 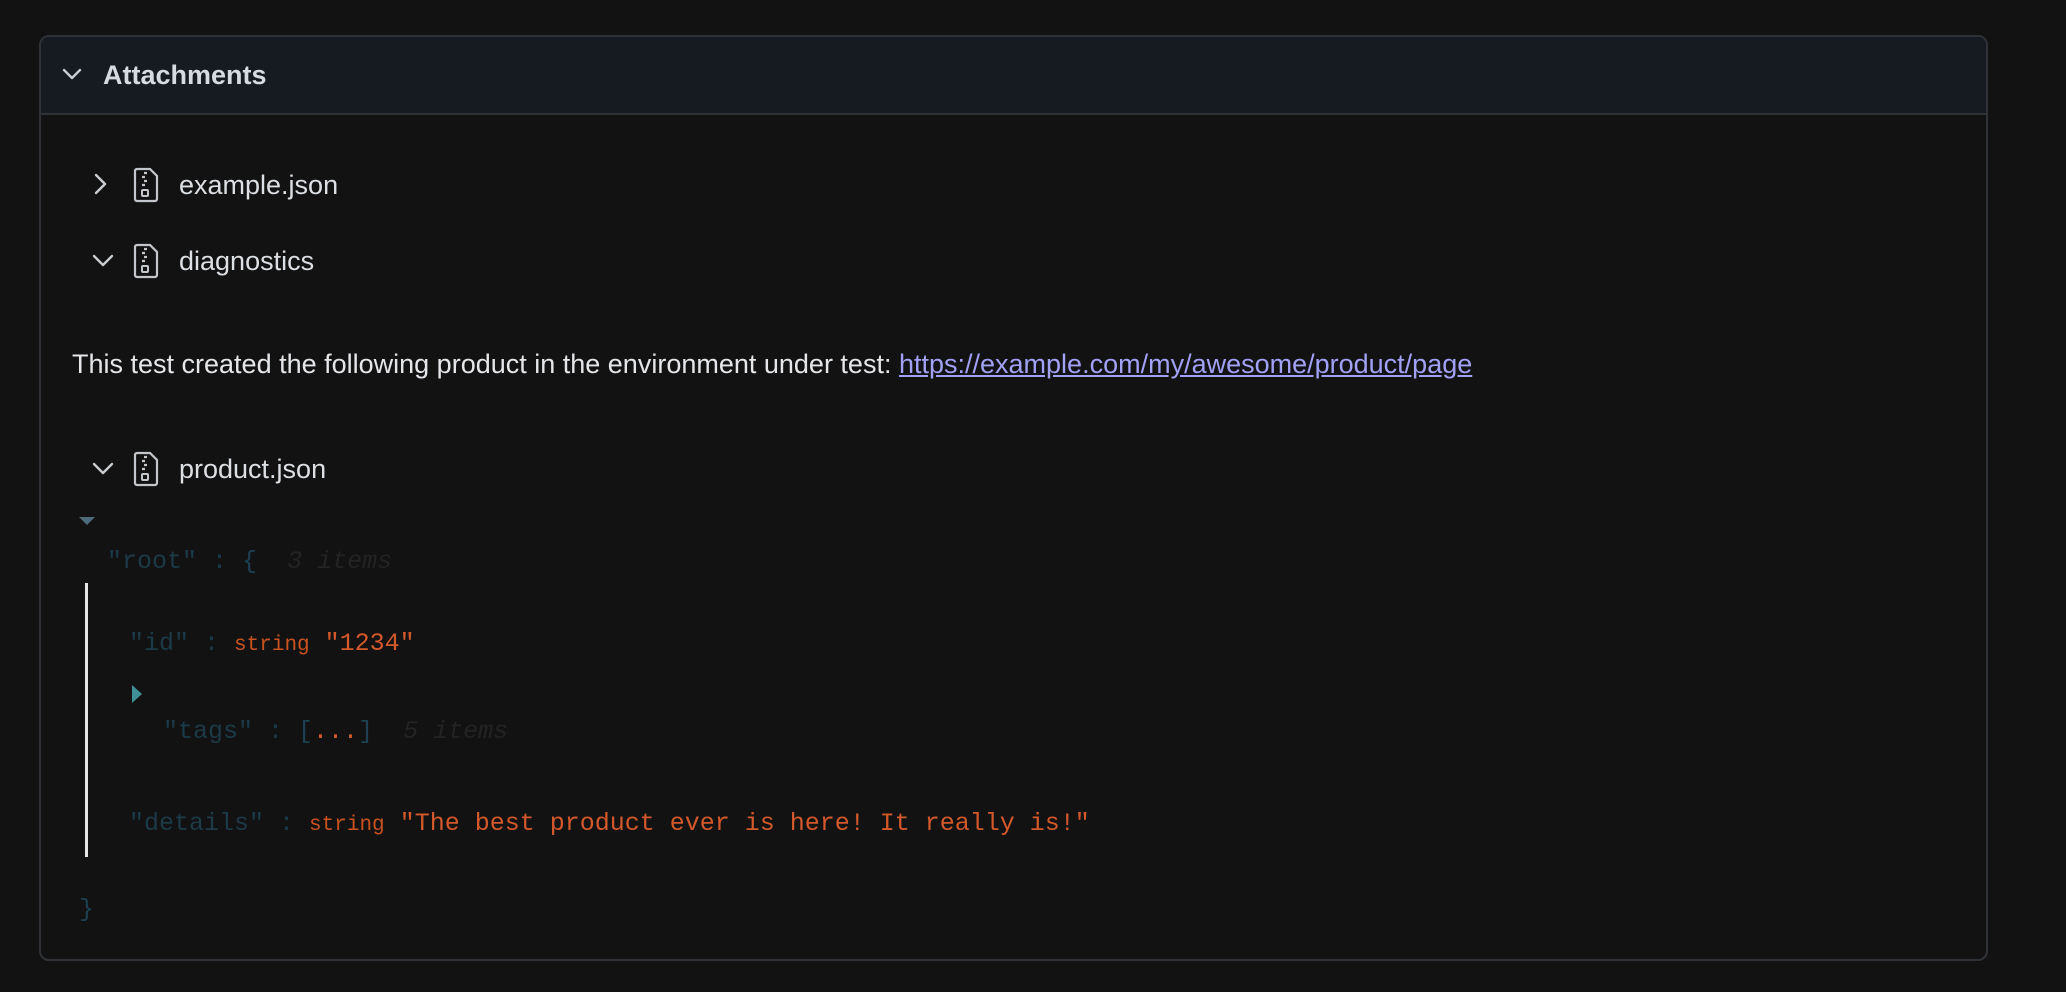 I want to click on json-entry-id: "id" : string "1234", so click(x=272, y=645).